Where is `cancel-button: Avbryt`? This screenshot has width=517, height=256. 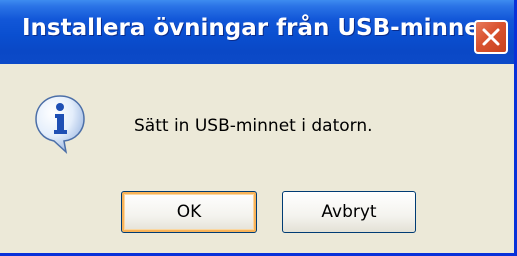 cancel-button: Avbryt is located at coordinates (349, 212).